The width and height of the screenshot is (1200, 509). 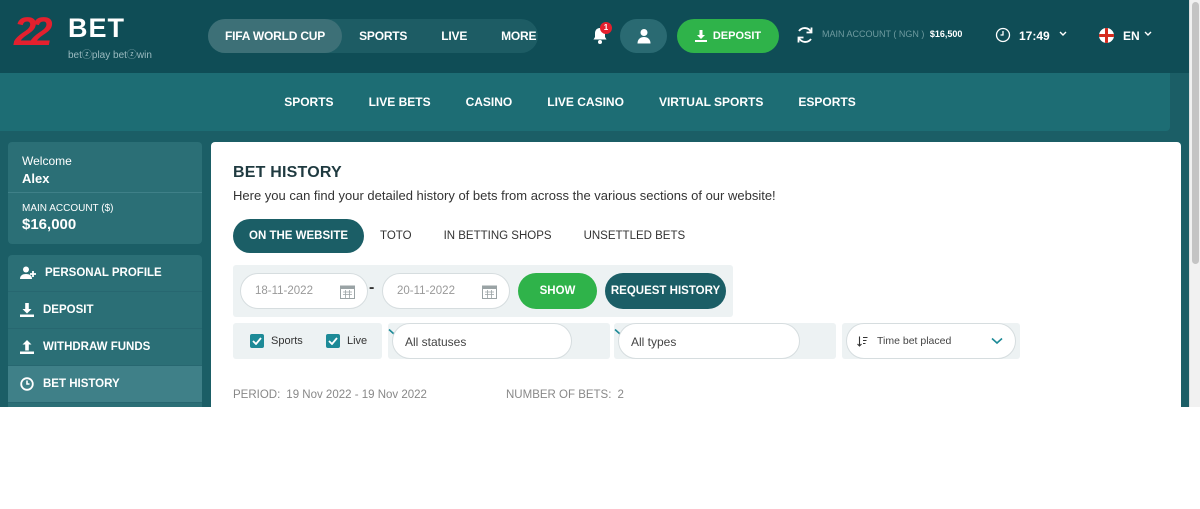 I want to click on welcome-panel: Welcome Alex MAIN ACCOUNT ($) $16,000, so click(x=105, y=193).